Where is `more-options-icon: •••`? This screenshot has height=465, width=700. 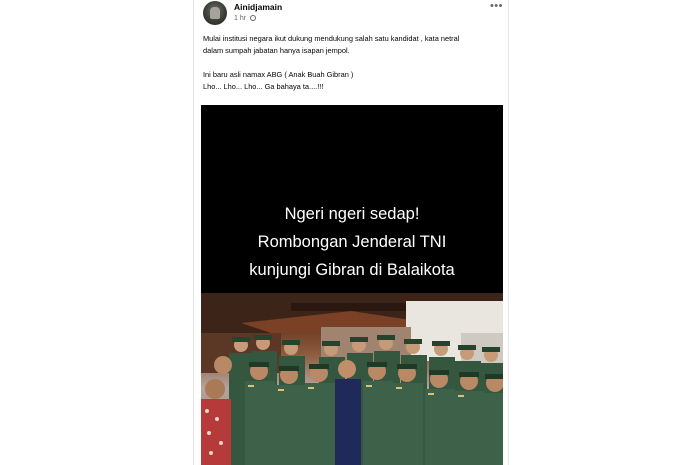 more-options-icon: ••• is located at coordinates (496, 6).